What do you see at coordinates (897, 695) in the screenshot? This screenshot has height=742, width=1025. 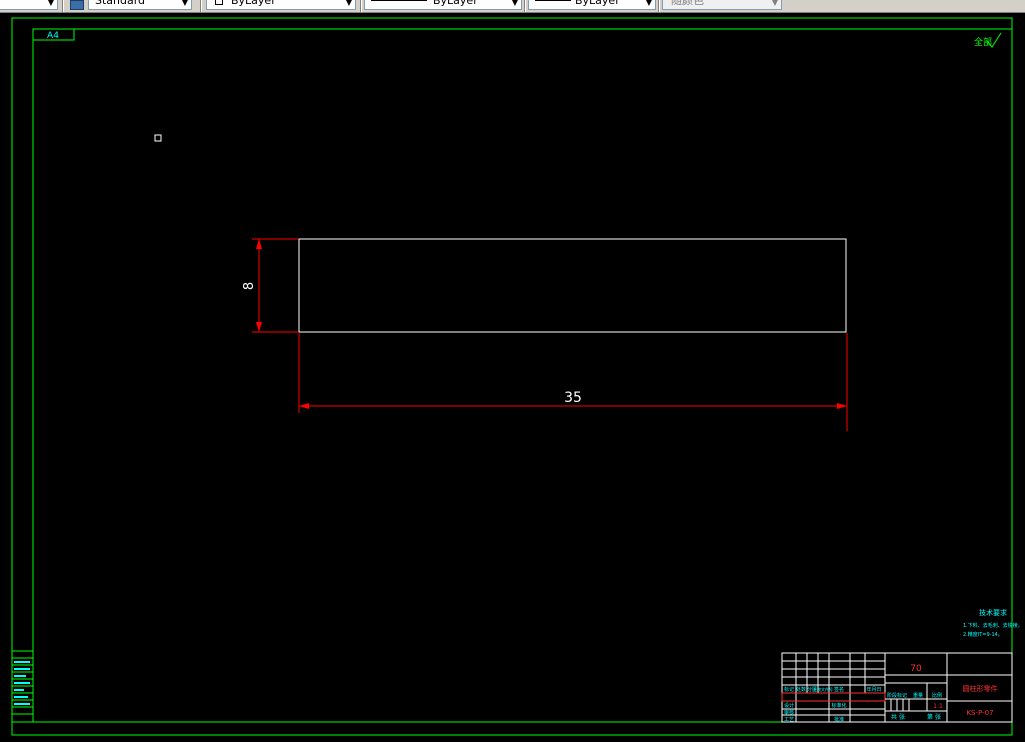 I see `title-stage-header: 阶段标记` at bounding box center [897, 695].